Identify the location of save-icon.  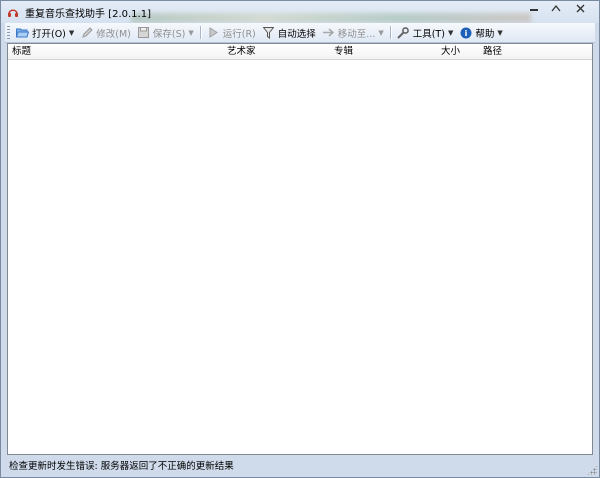
(143, 32).